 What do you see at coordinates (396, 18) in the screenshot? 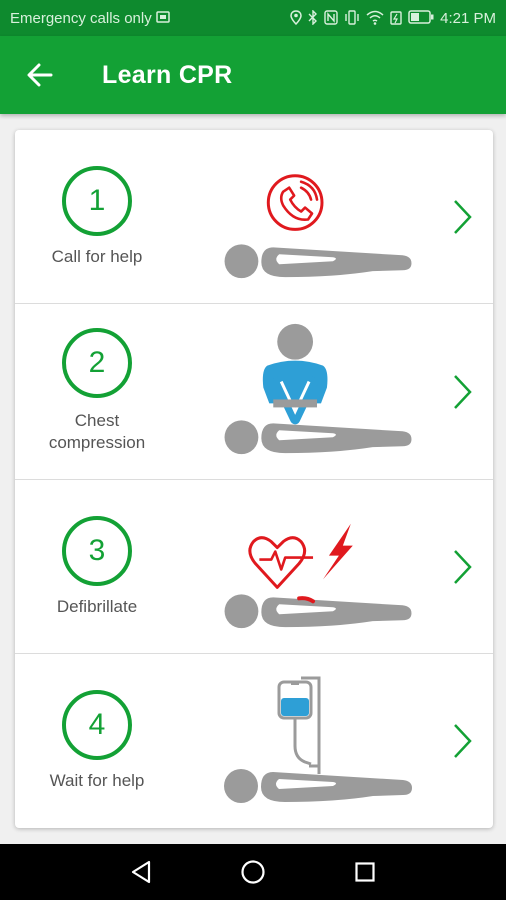
I see `battery-saver-icon` at bounding box center [396, 18].